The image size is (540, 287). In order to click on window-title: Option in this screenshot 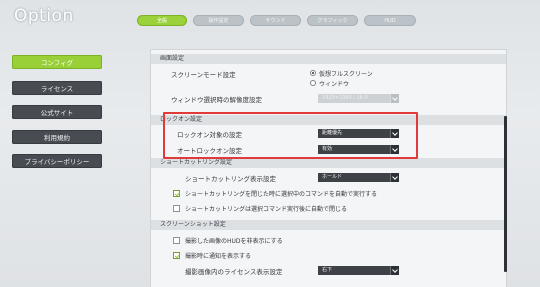, I will do `click(44, 16)`.